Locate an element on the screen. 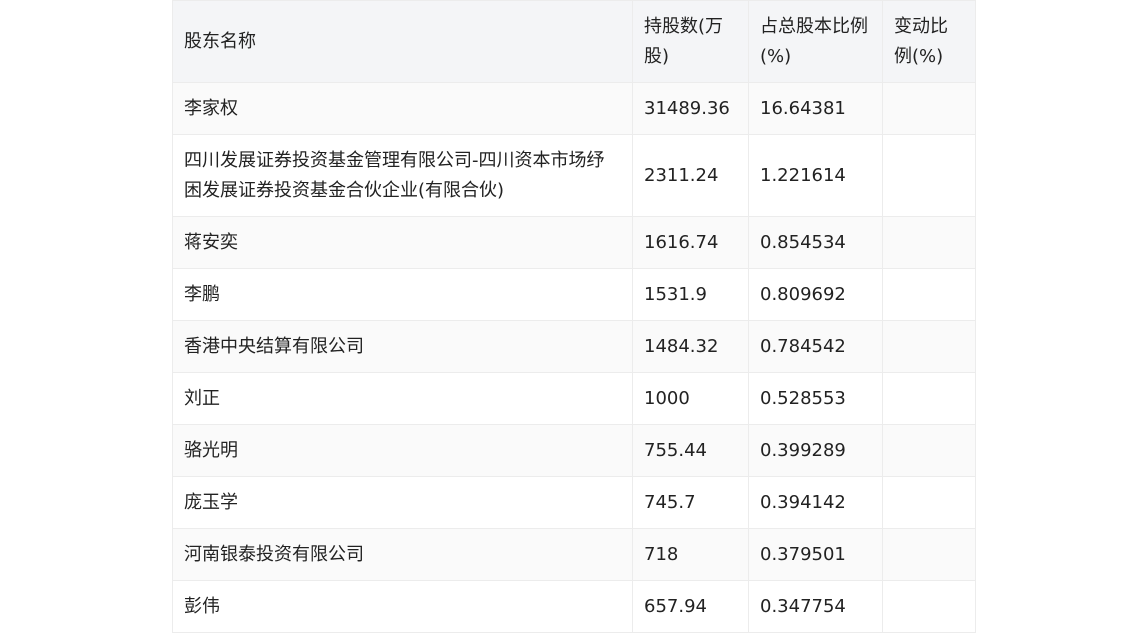 The height and width of the screenshot is (635, 1148). cell-share-ratio: 0.784542 is located at coordinates (815, 346).